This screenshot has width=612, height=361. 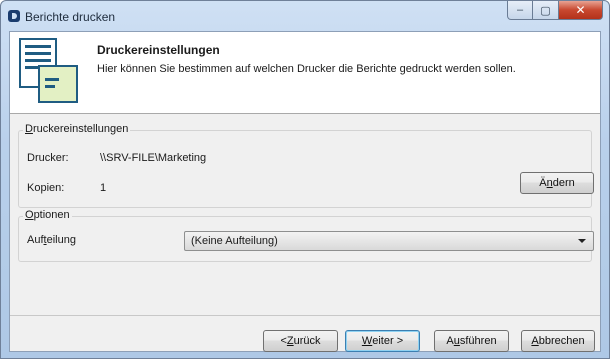 What do you see at coordinates (153, 158) in the screenshot?
I see `printer-value: \\SRV-FILE\Marketing` at bounding box center [153, 158].